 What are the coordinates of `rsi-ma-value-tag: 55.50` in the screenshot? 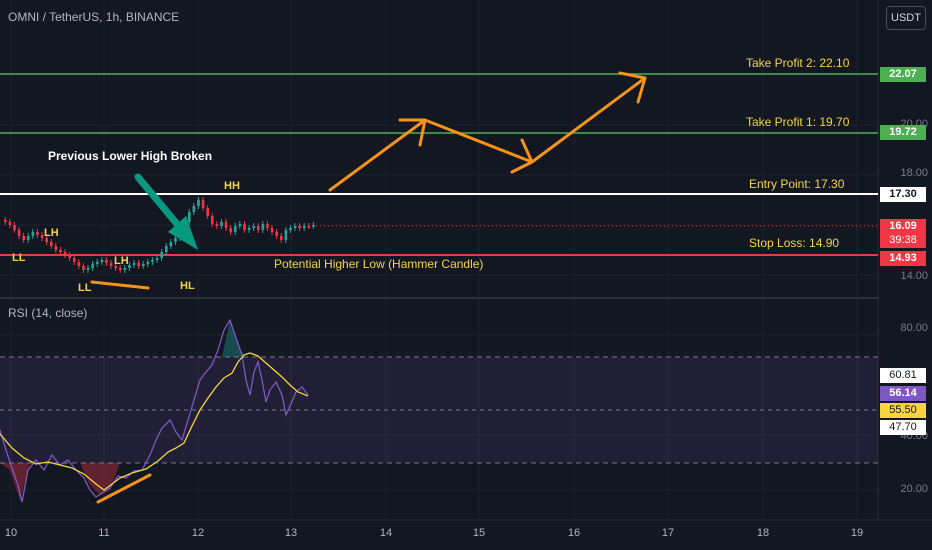 It's located at (903, 410).